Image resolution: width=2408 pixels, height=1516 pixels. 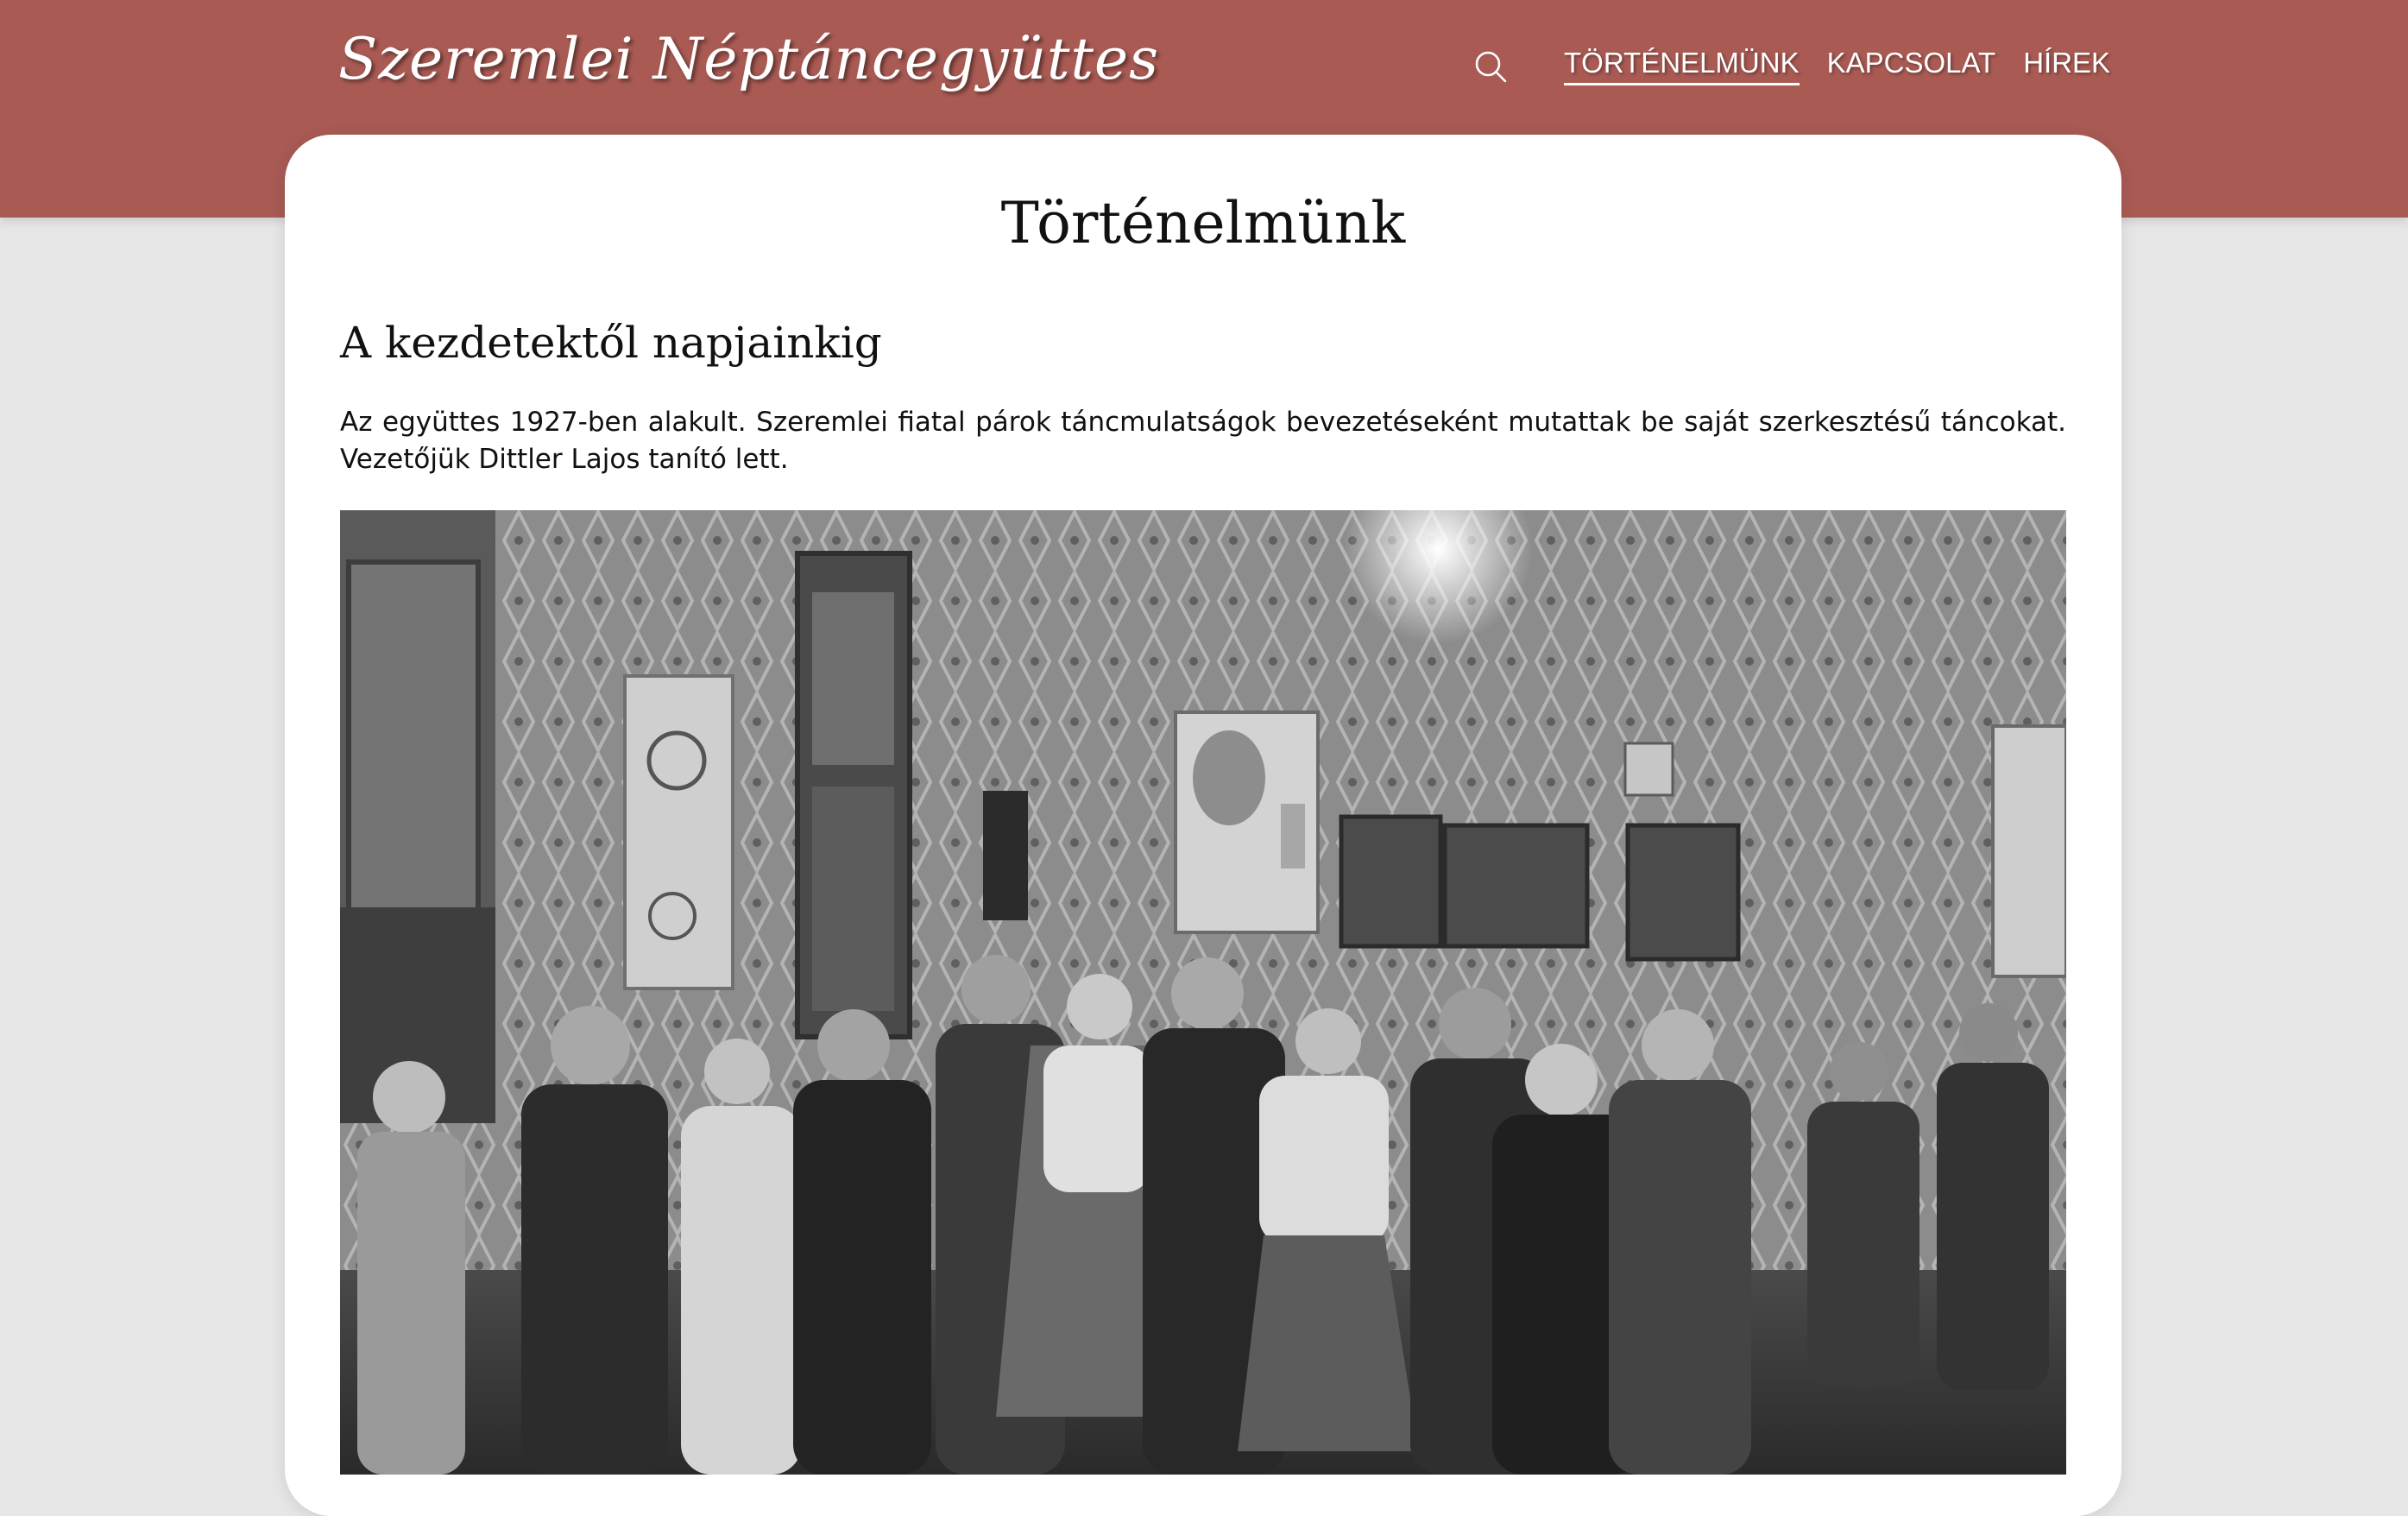 I want to click on search-button, so click(x=1491, y=67).